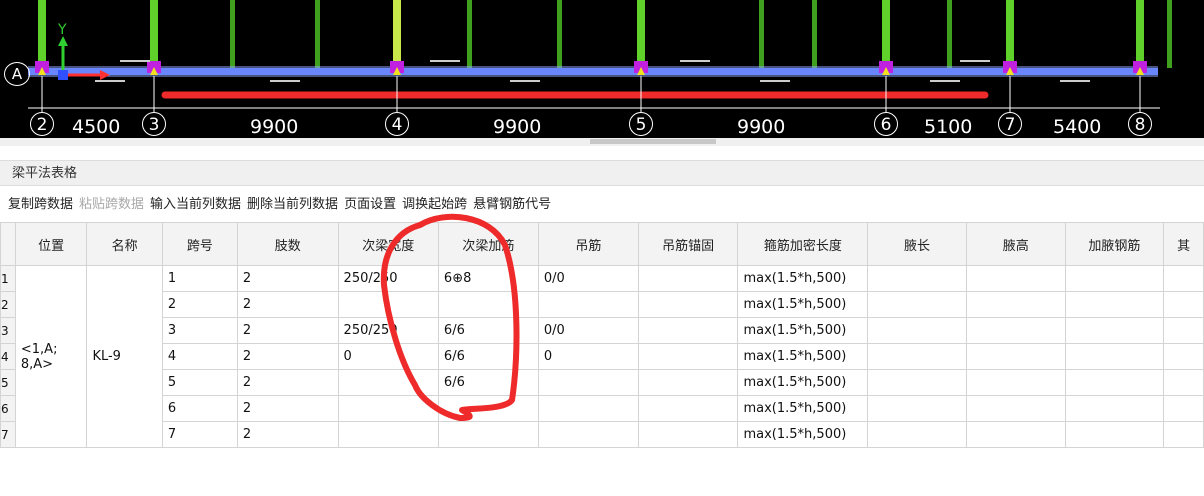 The height and width of the screenshot is (496, 1204). I want to click on panel-splitter, so click(602, 142).